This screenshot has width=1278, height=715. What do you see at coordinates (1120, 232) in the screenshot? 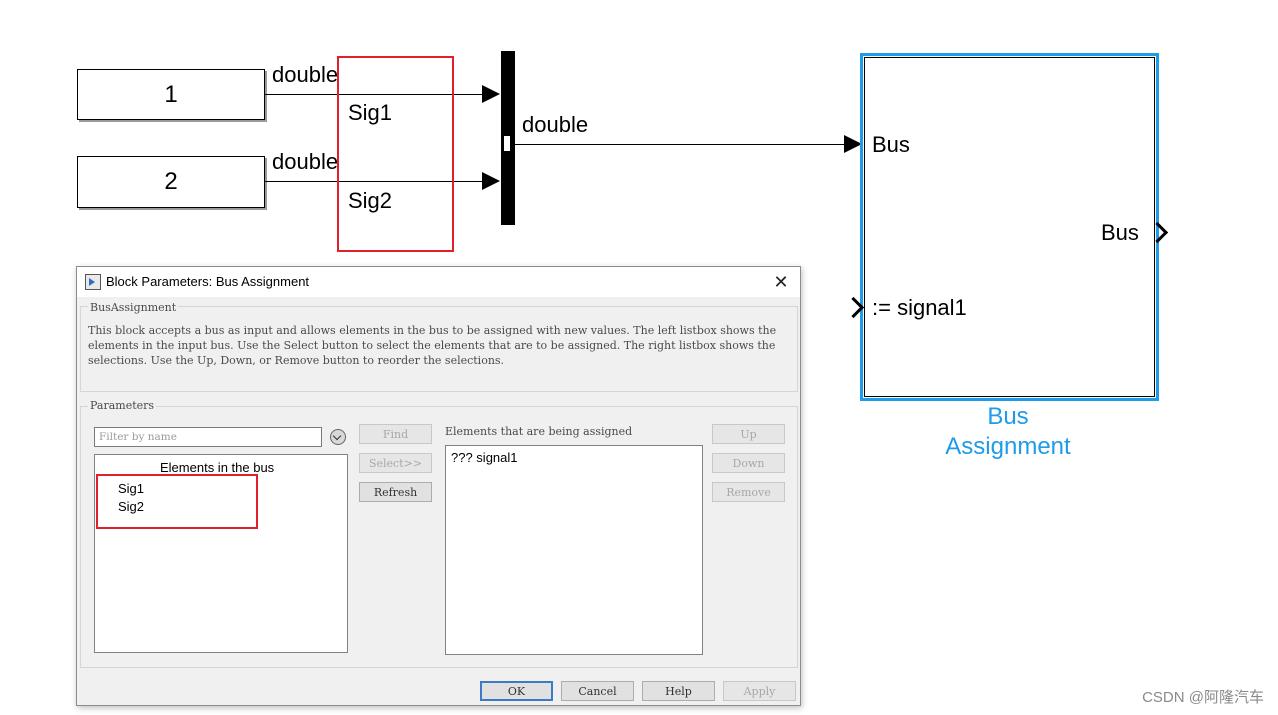
I see `bus-assignment-port-bus-out: Bus` at bounding box center [1120, 232].